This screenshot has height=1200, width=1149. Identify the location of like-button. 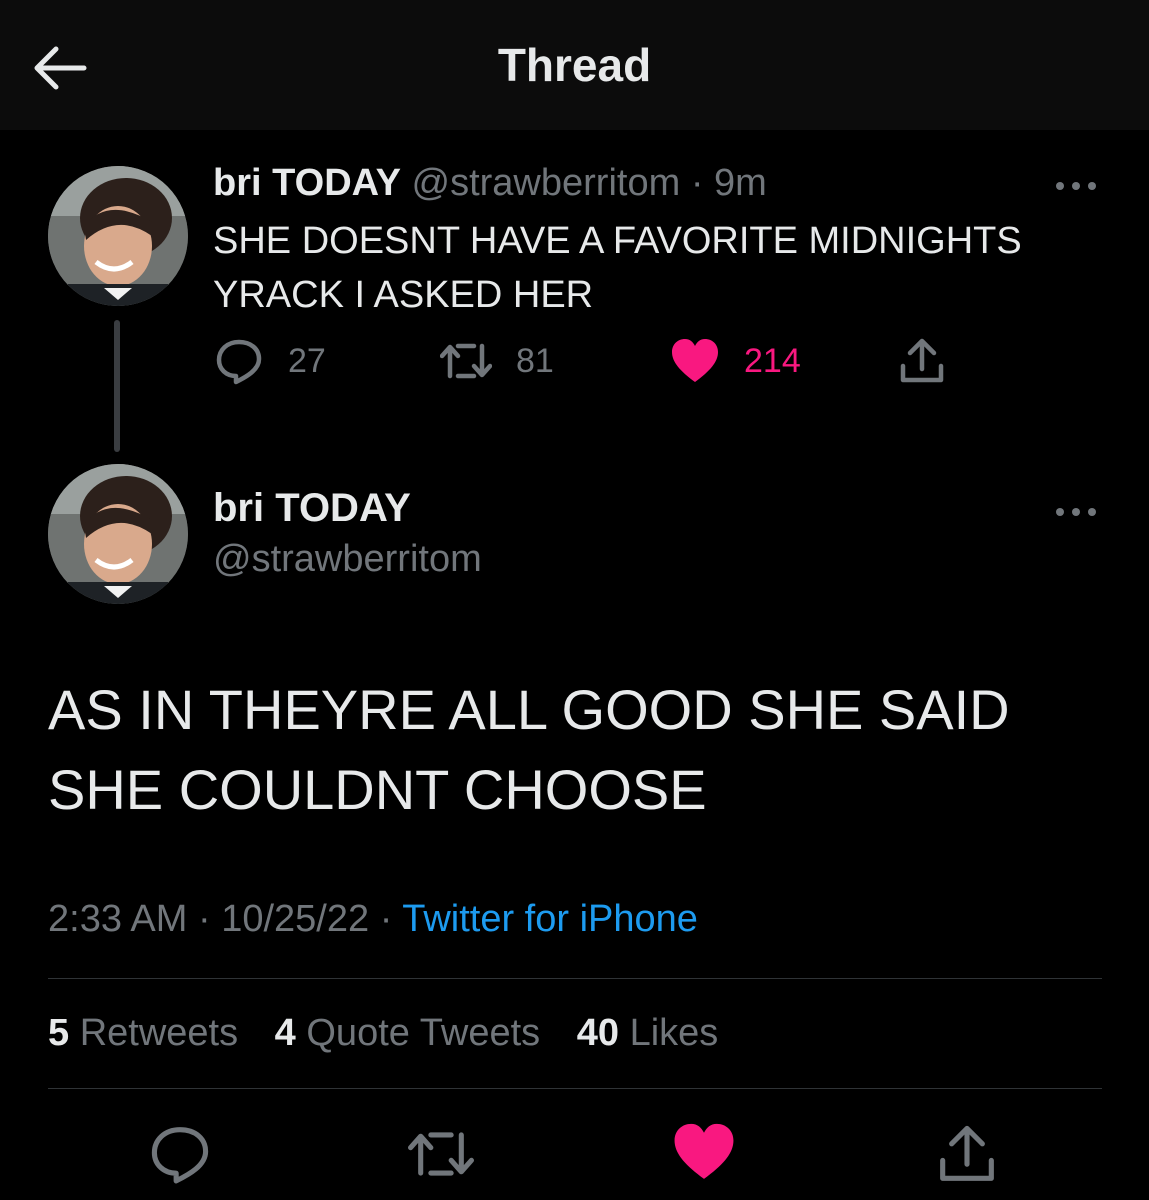
(704, 1154).